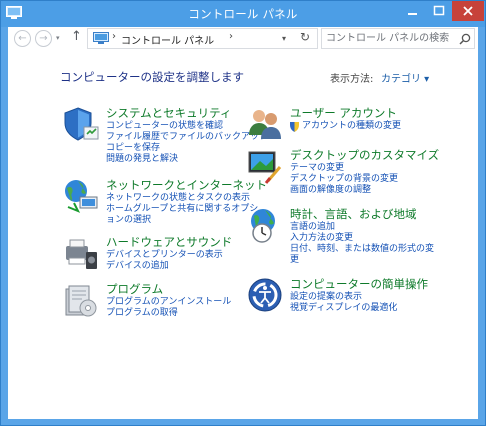  What do you see at coordinates (152, 77) in the screenshot?
I see `page-title: コンピューターの設定を調整します` at bounding box center [152, 77].